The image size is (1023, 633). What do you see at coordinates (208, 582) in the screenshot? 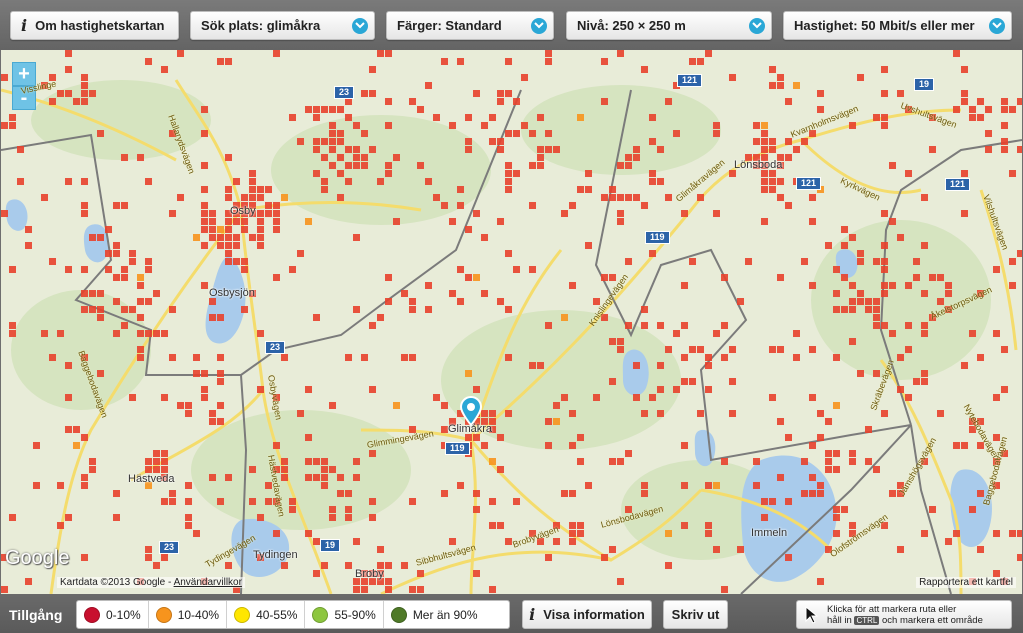
I see `terms-link: Användarvillkor` at bounding box center [208, 582].